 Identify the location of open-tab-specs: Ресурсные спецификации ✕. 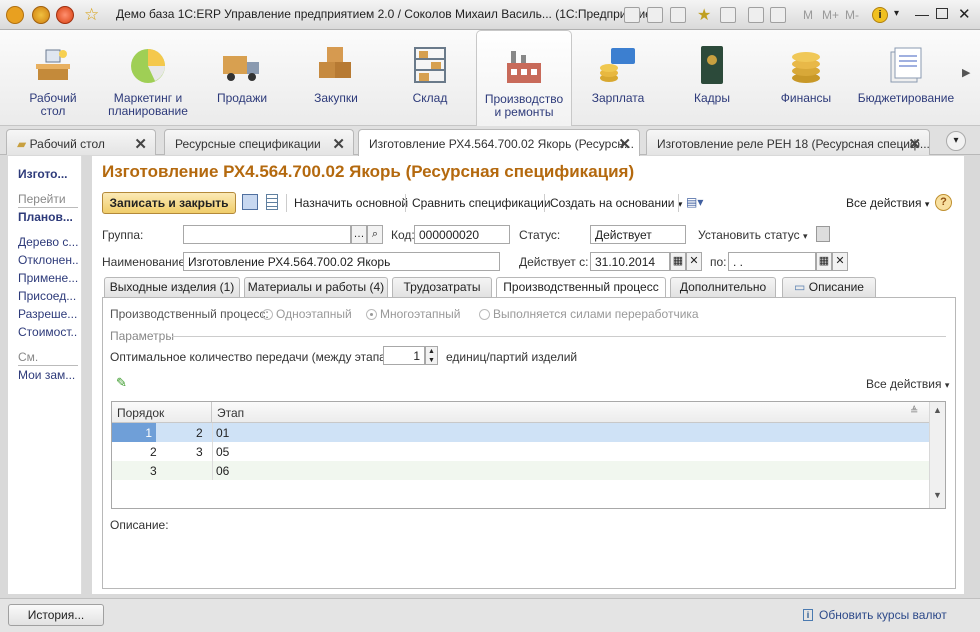
(259, 142).